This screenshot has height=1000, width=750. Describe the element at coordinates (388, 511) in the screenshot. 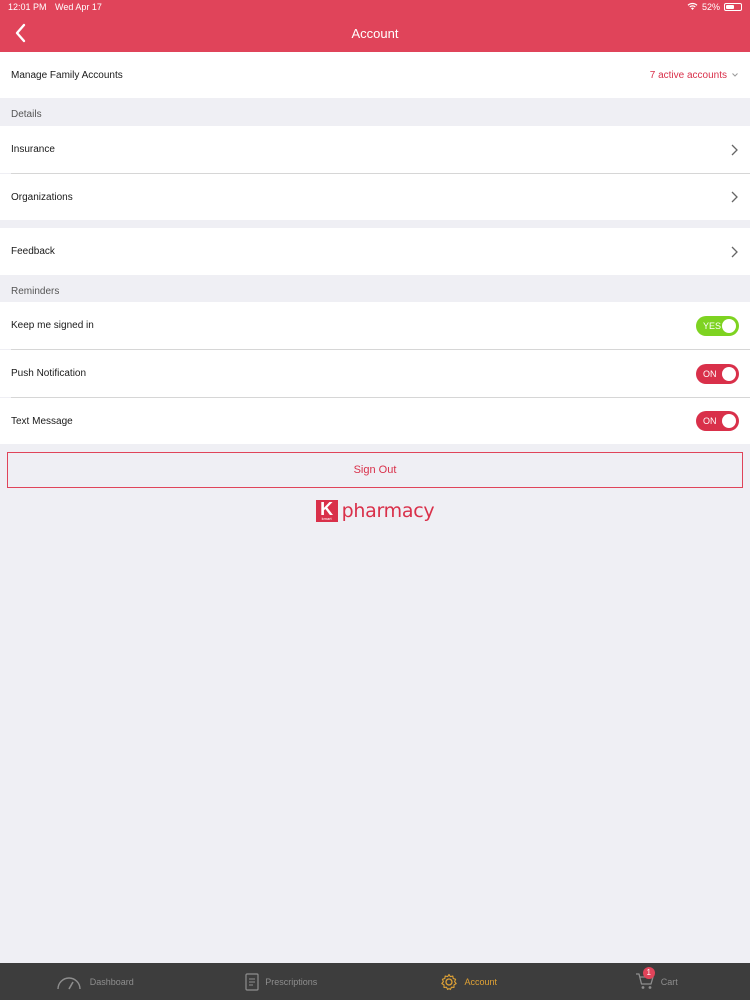

I see `logo-word: pharmacy` at that location.